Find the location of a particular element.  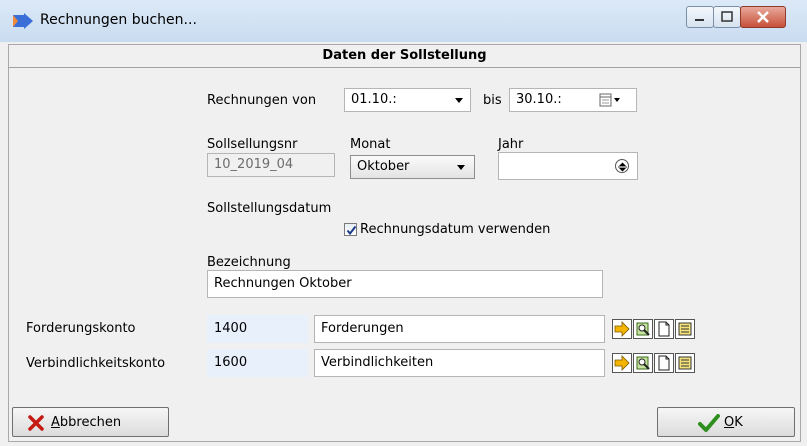

payables-goto-button is located at coordinates (622, 363).